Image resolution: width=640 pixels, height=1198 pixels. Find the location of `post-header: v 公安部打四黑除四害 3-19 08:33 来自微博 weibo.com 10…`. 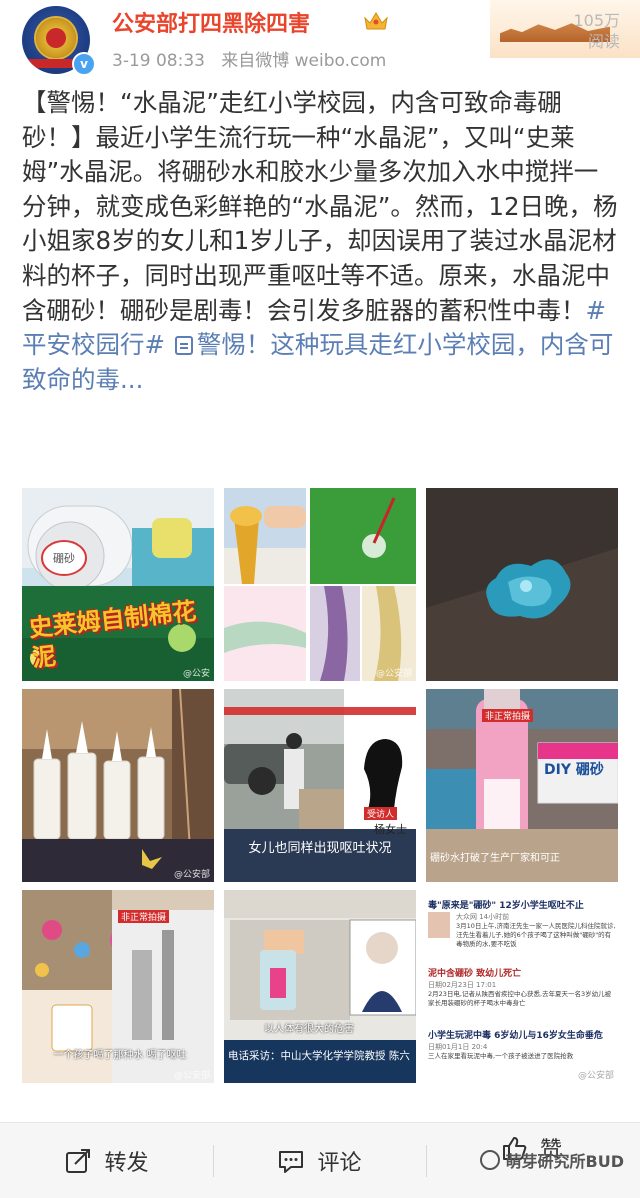

post-header: v 公安部打四黑除四害 3-19 08:33 来自微博 weibo.com 10… is located at coordinates (320, 40).